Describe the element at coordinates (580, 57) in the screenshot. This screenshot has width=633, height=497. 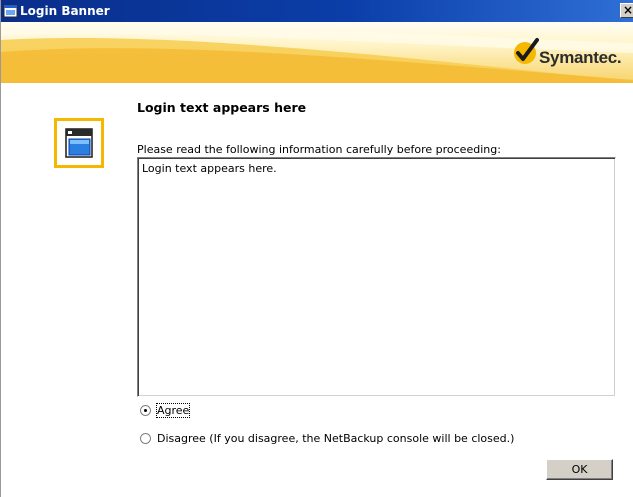
I see `symantec-logo-text: Symantec.` at that location.